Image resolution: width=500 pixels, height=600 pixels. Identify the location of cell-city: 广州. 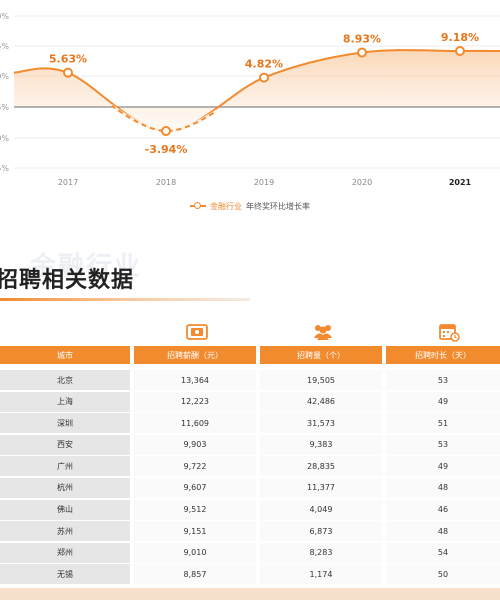
(65, 466).